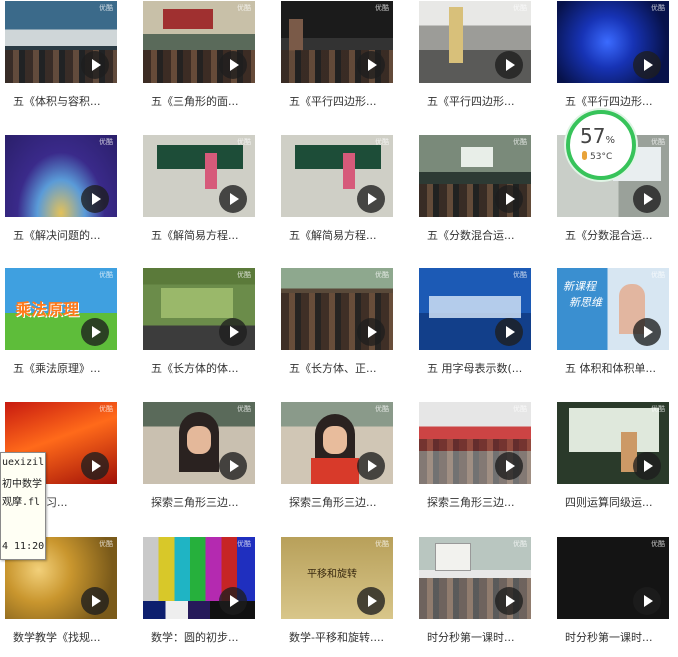 The image size is (678, 657). What do you see at coordinates (610, 140) in the screenshot?
I see `memory-usage-unit: %` at bounding box center [610, 140].